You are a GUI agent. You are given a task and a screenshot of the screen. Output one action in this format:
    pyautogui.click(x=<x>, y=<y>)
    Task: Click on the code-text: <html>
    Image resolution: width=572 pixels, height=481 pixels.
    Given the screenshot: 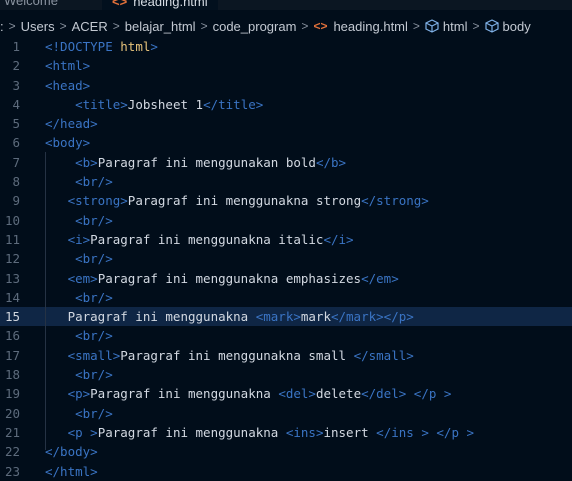 What is the action you would take?
    pyautogui.click(x=67, y=65)
    